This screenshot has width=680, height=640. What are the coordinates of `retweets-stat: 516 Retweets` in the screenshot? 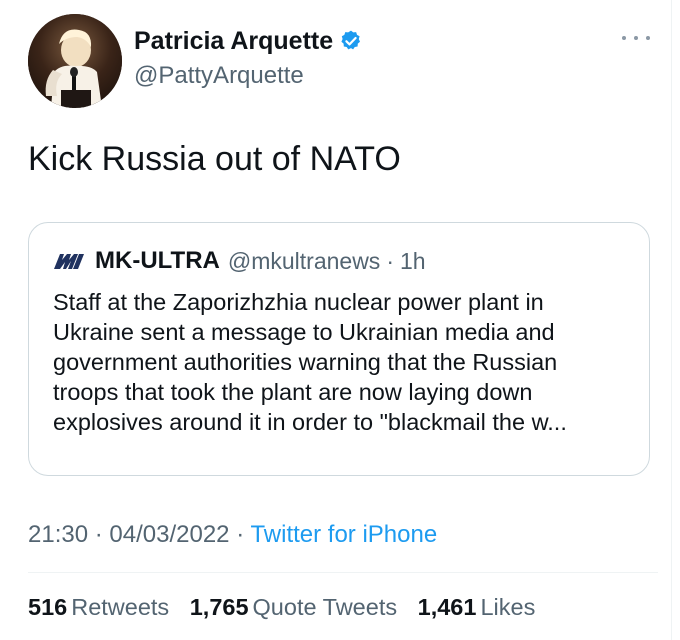 It's located at (98, 607).